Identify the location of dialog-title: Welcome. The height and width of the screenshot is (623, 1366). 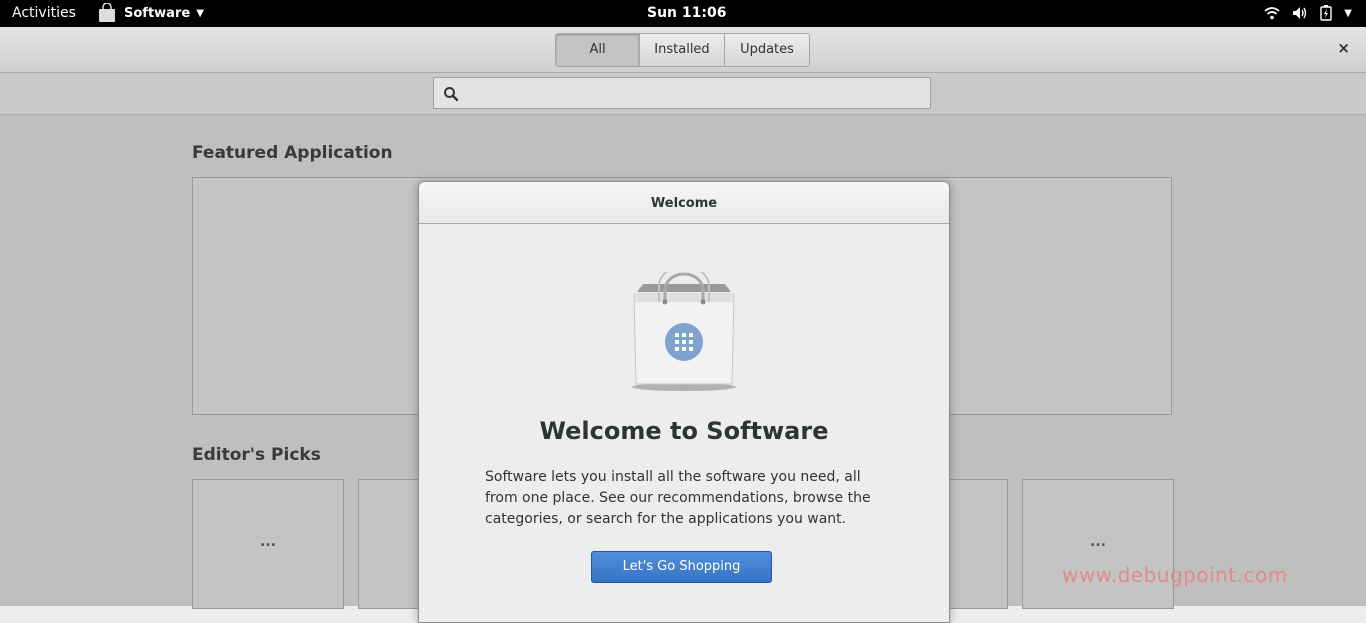
(684, 203).